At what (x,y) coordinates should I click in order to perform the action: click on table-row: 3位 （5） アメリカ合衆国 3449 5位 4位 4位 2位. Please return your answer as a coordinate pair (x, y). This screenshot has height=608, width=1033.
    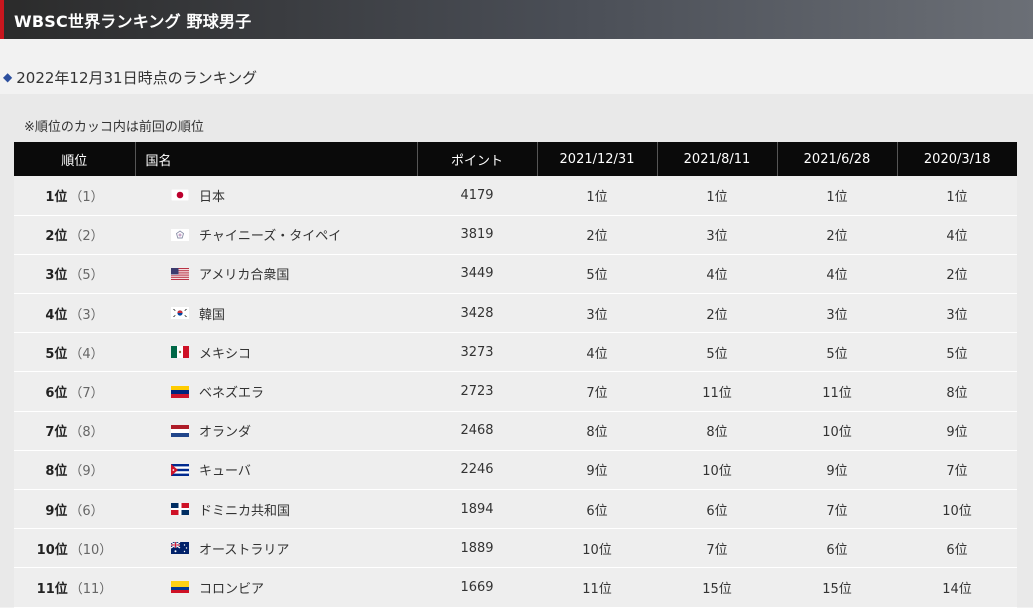
    Looking at the image, I should click on (515, 274).